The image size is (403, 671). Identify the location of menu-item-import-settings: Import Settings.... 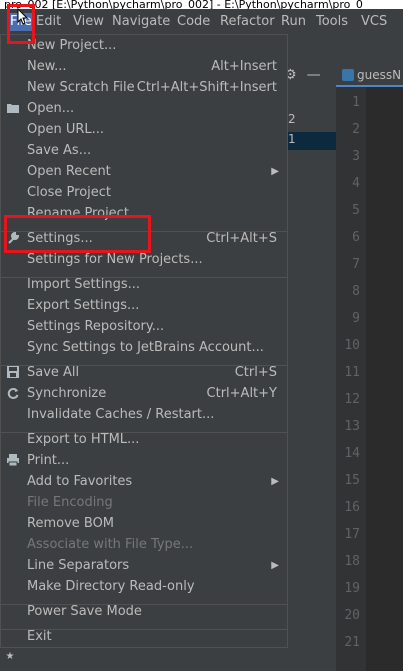
(144, 284).